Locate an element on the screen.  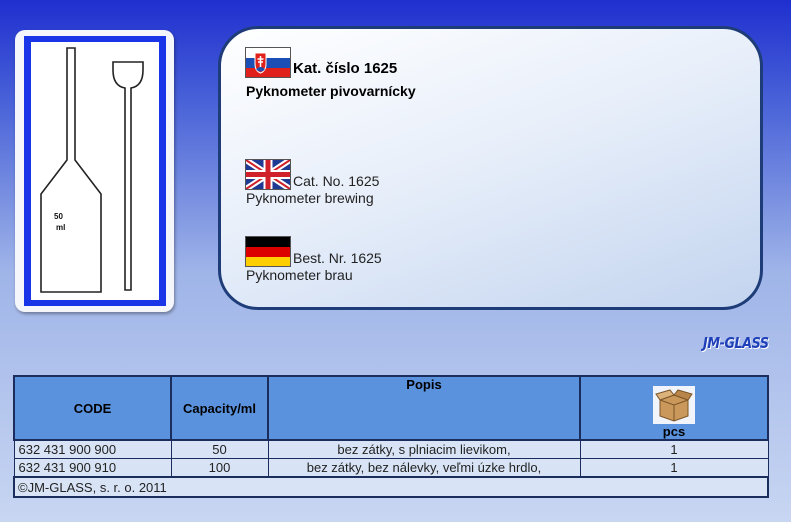
copyright-footer: ©JM-GLASS, s. r. o. 2011 is located at coordinates (391, 487).